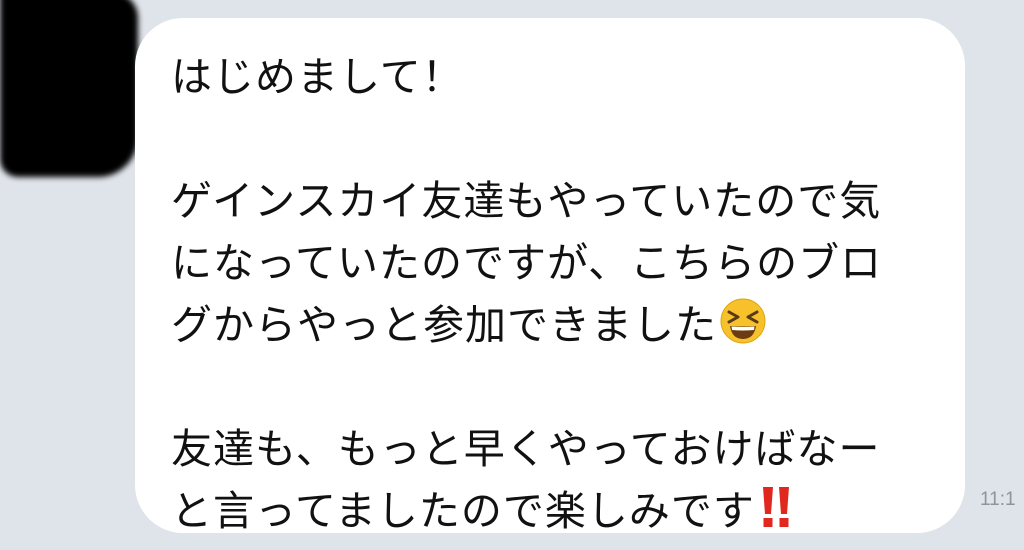  I want to click on redacted-avatar, so click(69, 88).